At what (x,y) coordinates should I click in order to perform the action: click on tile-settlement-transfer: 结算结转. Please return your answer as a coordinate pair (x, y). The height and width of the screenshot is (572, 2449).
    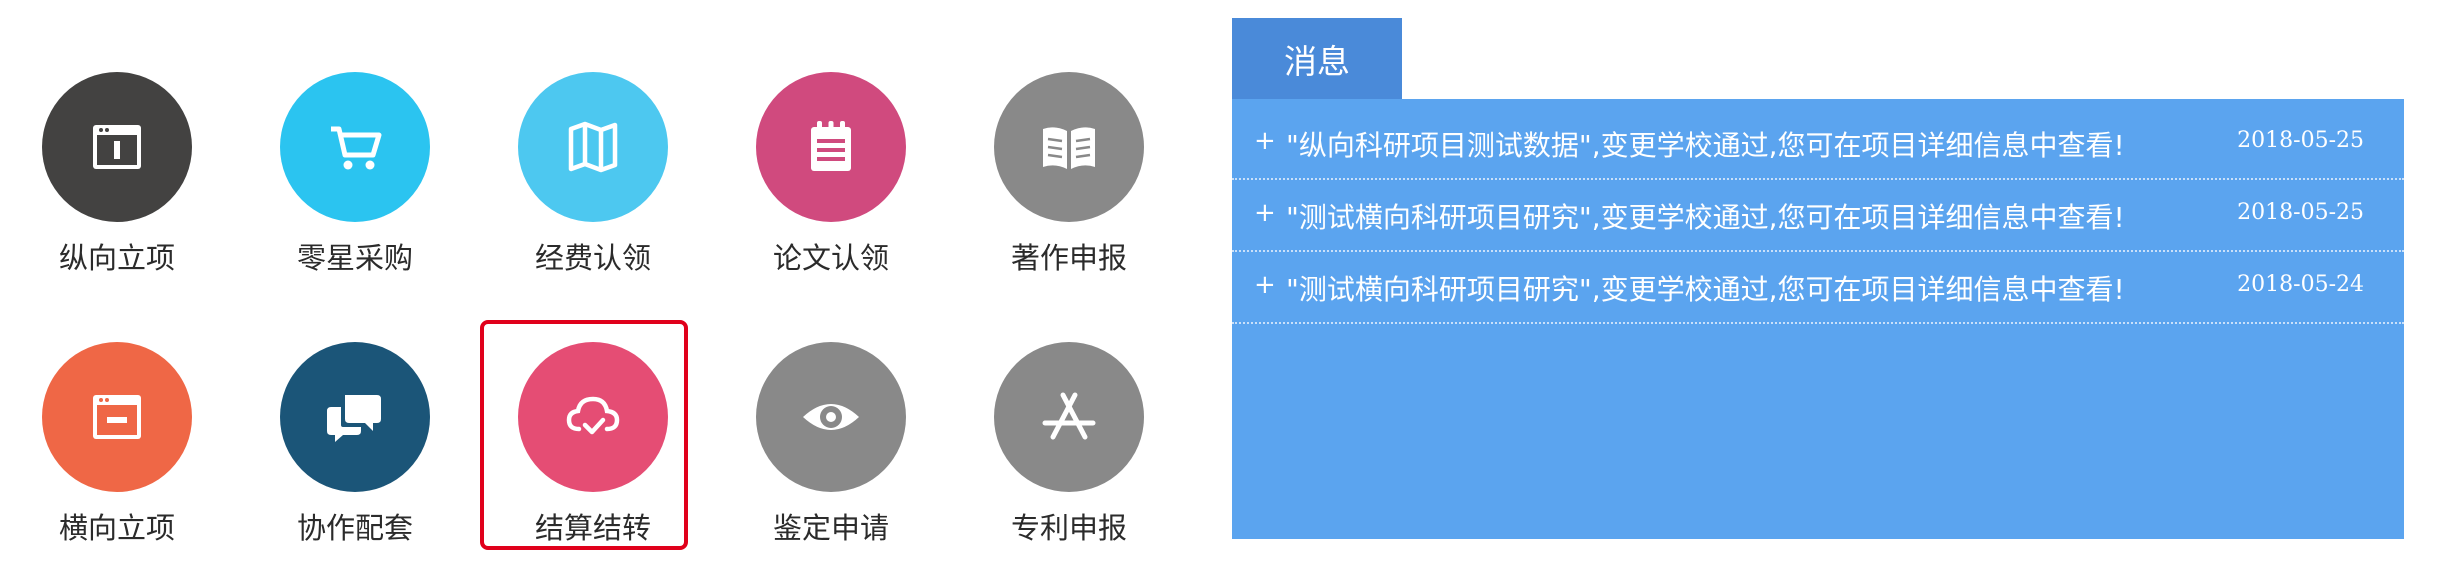
    Looking at the image, I should click on (593, 457).